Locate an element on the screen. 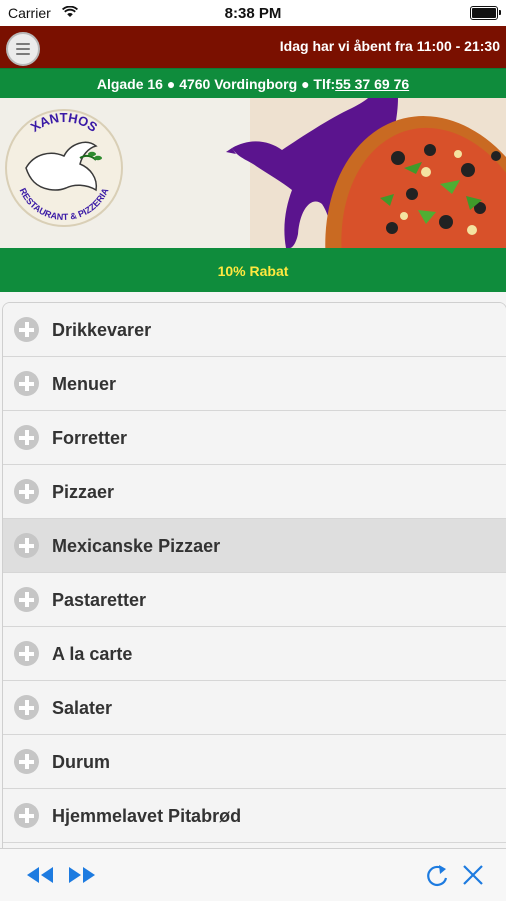 Image resolution: width=506 pixels, height=901 pixels. menu-item: Hjemmelavet Pitabrød is located at coordinates (254, 816).